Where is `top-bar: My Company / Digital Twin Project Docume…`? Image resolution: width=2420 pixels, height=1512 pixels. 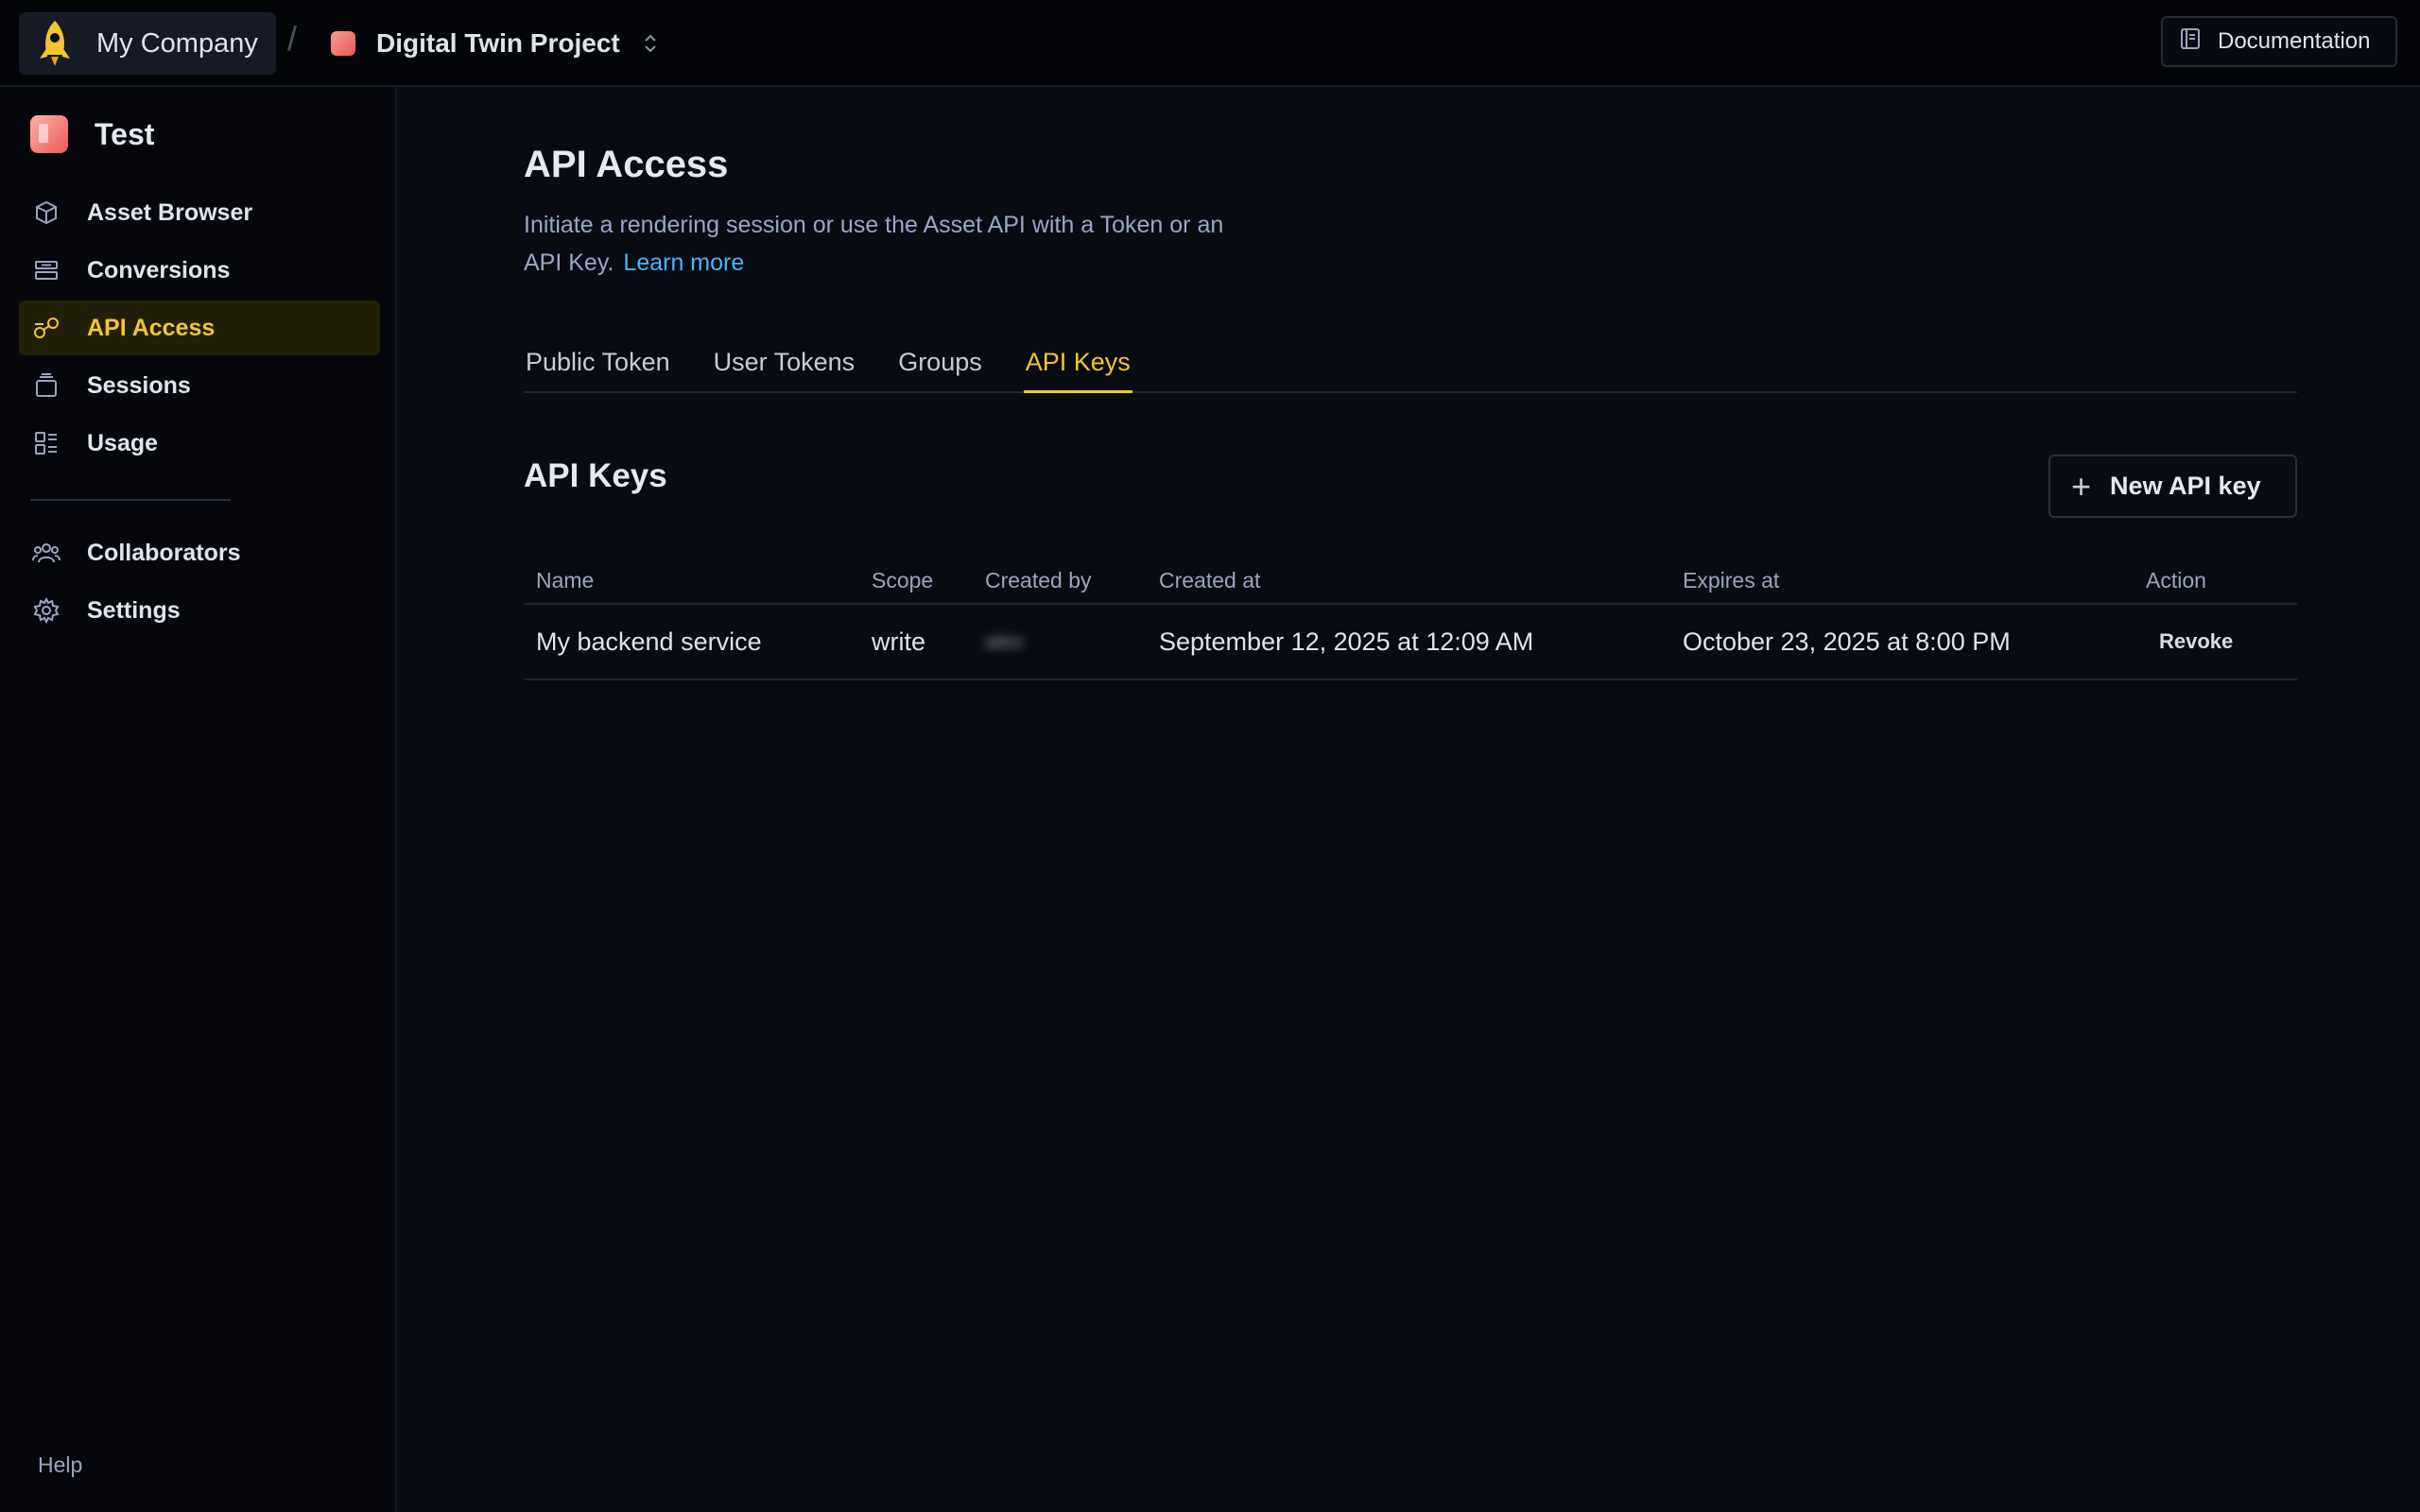
top-bar: My Company / Digital Twin Project Docume… is located at coordinates (1210, 43).